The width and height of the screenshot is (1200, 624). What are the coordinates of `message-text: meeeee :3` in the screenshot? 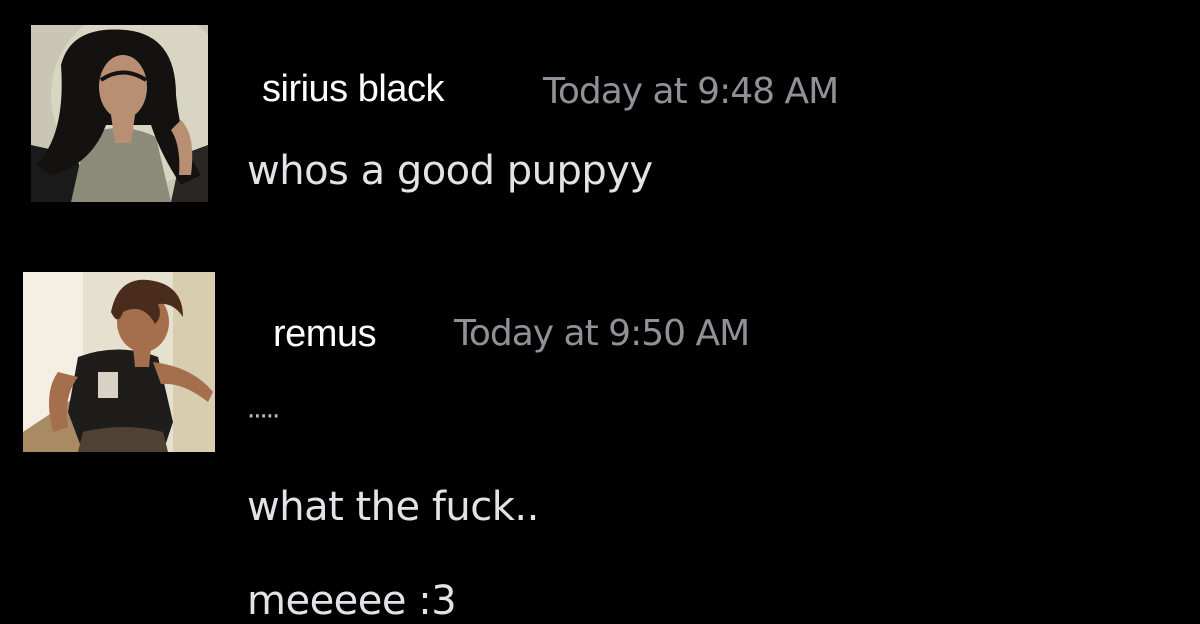 It's located at (352, 601).